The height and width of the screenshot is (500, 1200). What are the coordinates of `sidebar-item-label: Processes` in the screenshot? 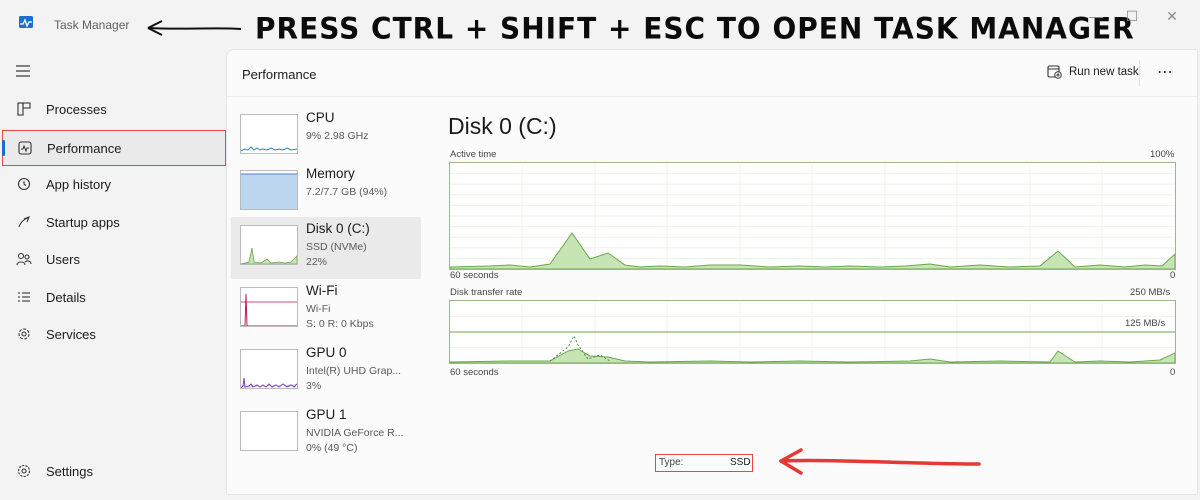 It's located at (76, 109).